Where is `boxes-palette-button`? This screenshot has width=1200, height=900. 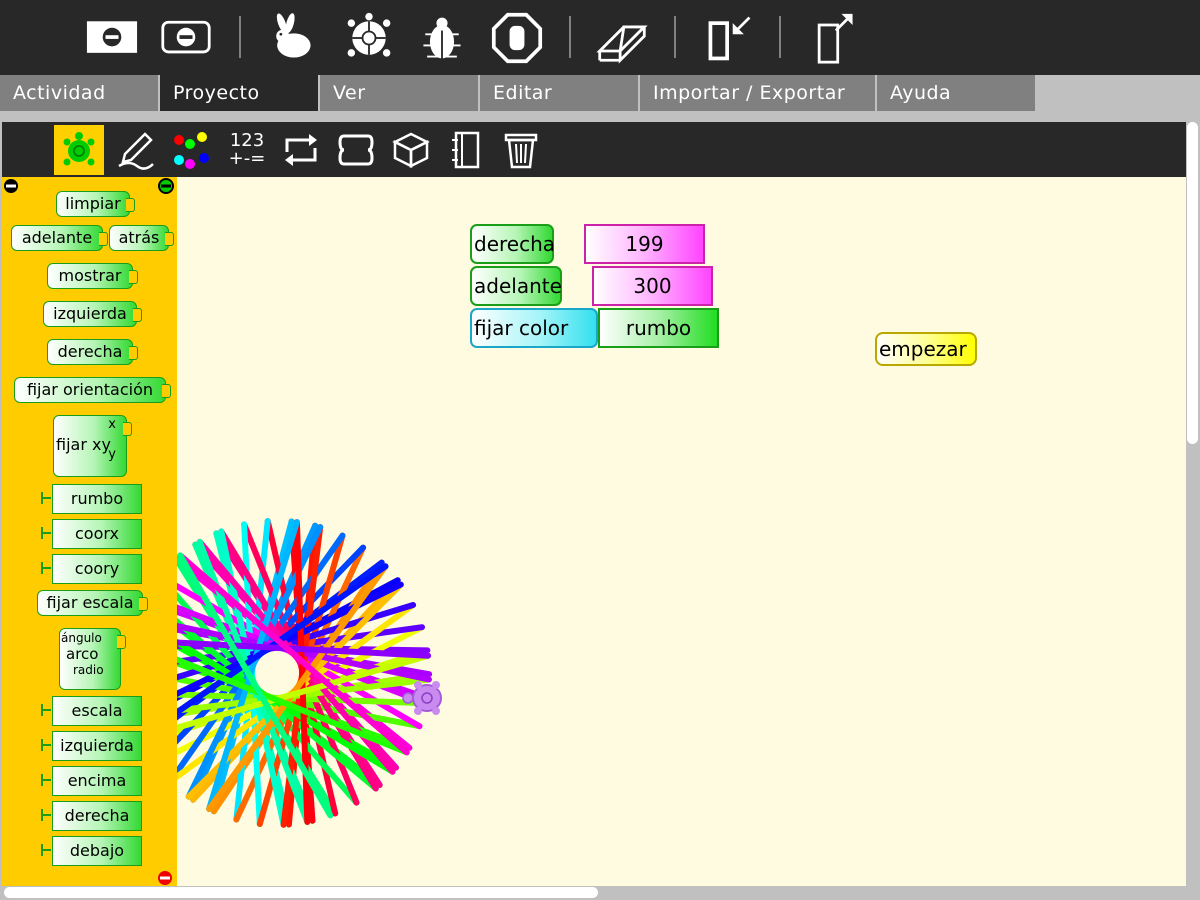
boxes-palette-button is located at coordinates (411, 150).